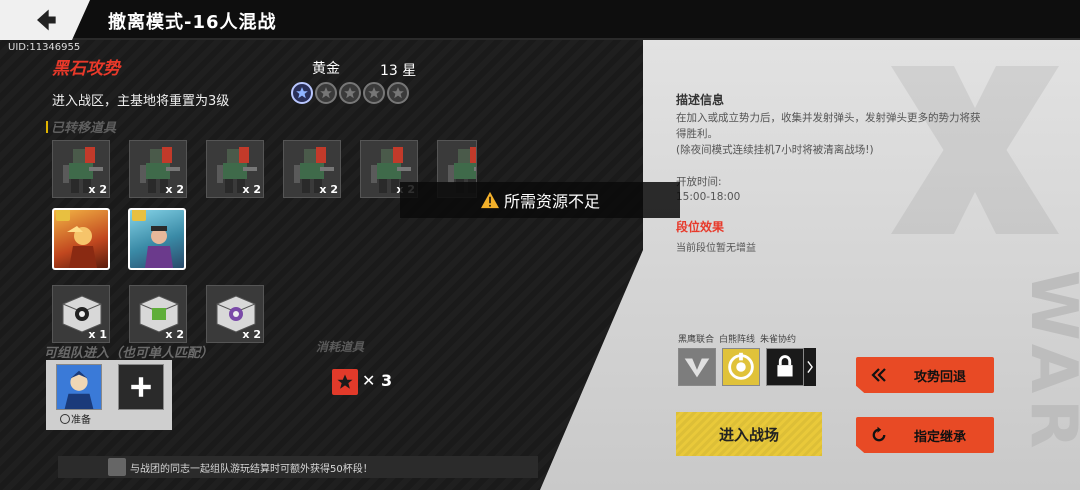 The width and height of the screenshot is (1080, 490). I want to click on add-teammate-button, so click(141, 387).